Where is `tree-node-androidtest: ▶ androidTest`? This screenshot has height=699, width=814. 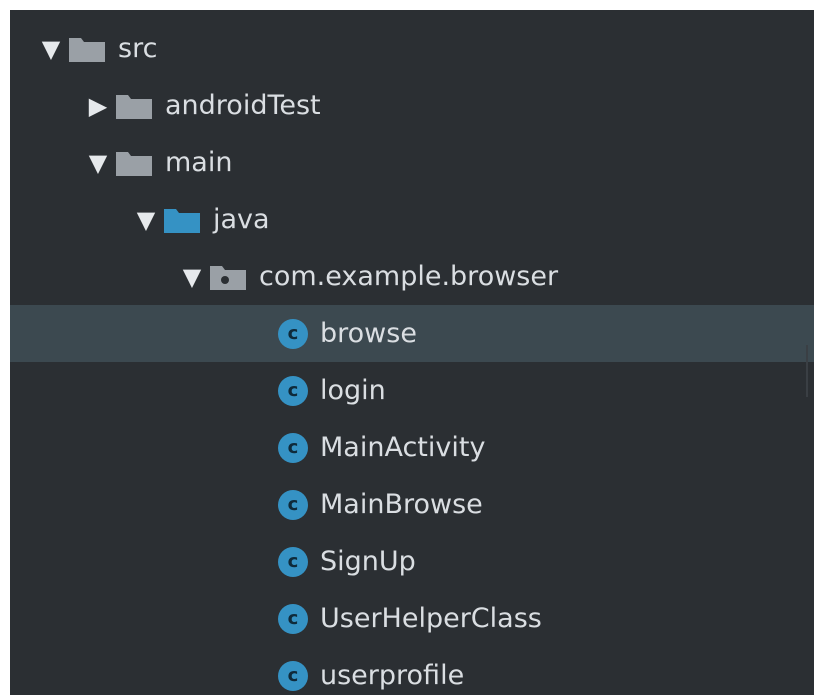 tree-node-androidtest: ▶ androidTest is located at coordinates (412, 105).